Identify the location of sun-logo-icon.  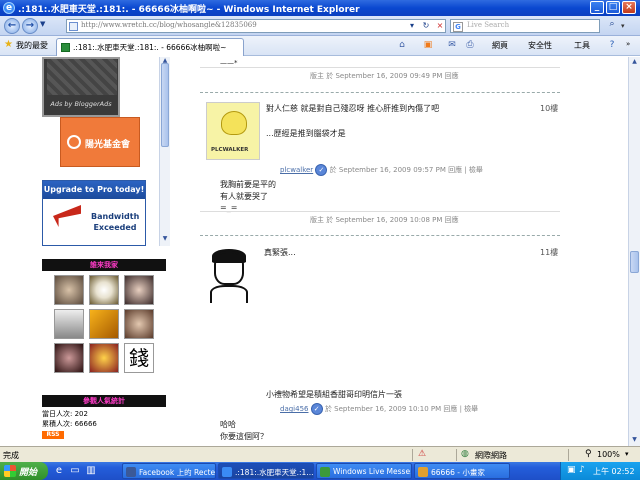
(74, 142).